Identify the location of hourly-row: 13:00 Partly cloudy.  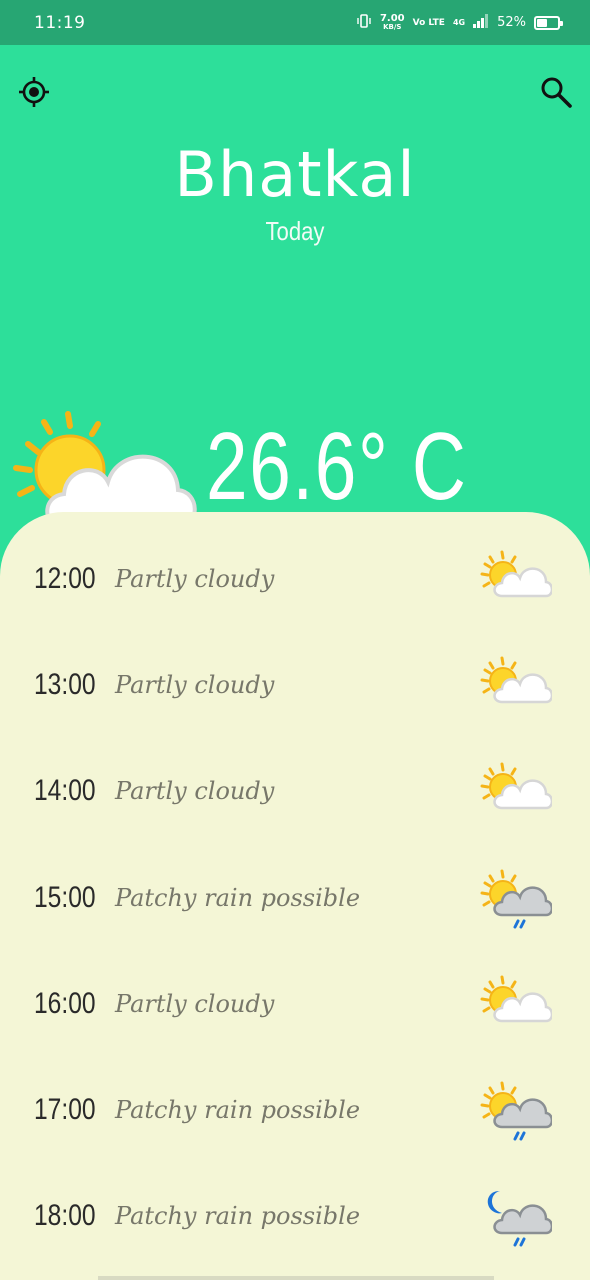
(295, 685).